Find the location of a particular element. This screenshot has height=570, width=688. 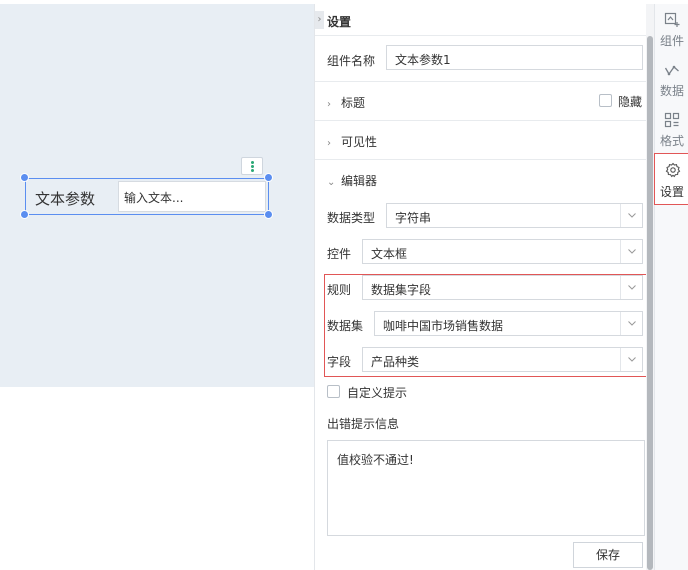

error-info-label: 出错提示信息 is located at coordinates (363, 424).